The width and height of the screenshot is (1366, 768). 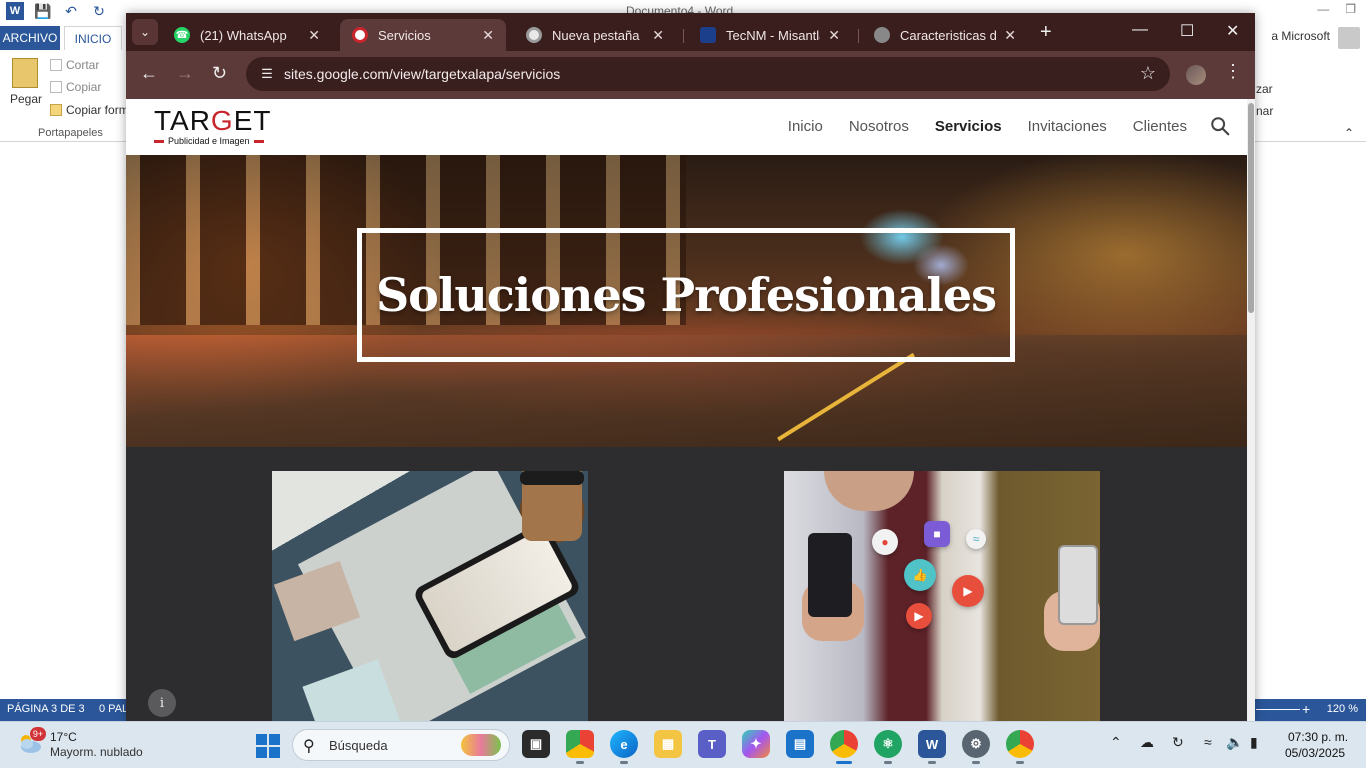 I want to click on ribbon-right-label-b: nar, so click(x=1264, y=111).